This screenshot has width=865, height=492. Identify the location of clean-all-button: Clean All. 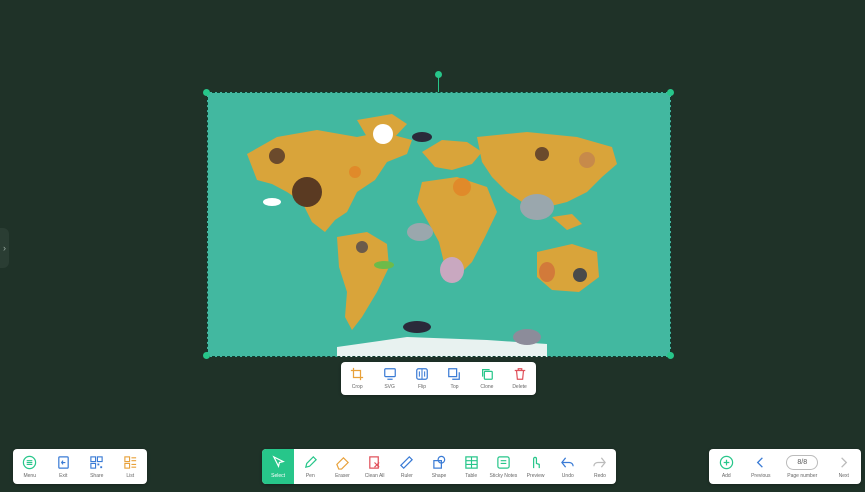
(375, 467).